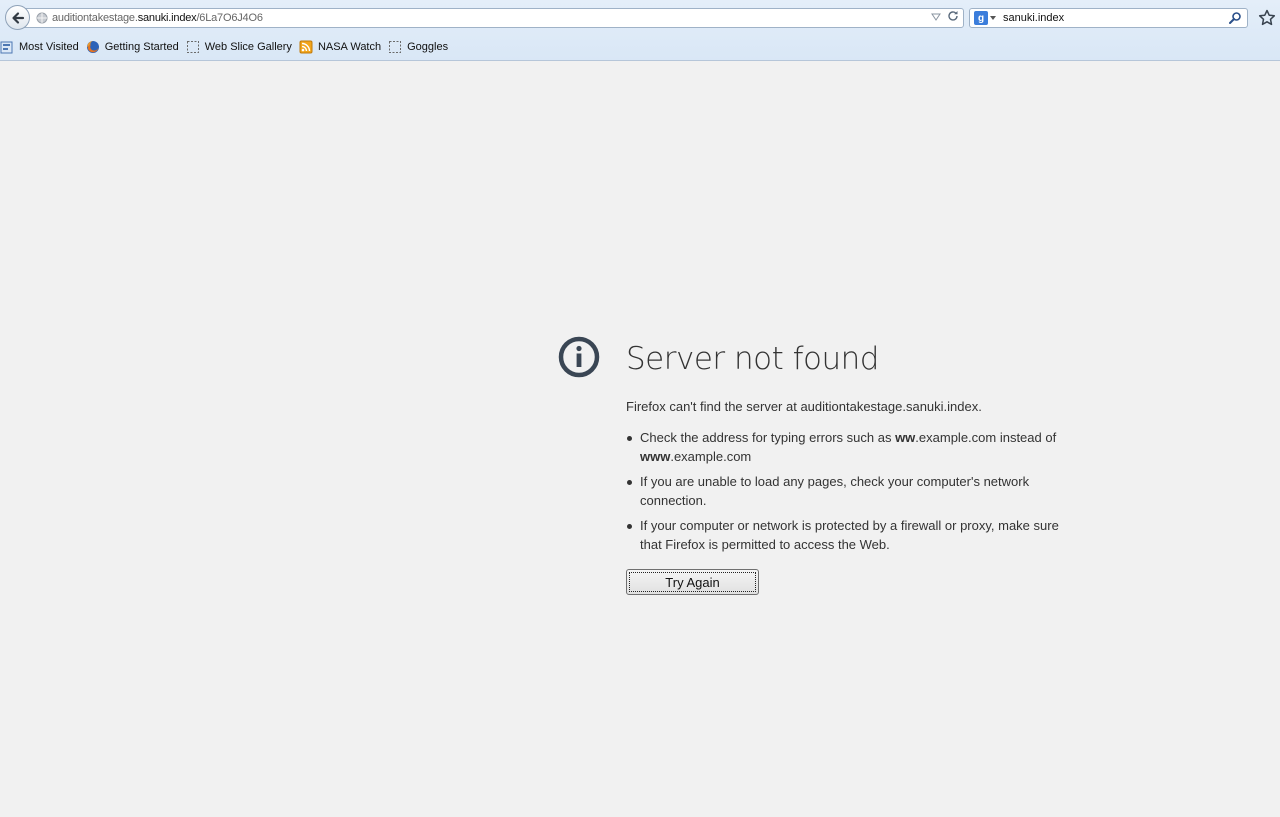 This screenshot has height=817, width=1280. I want to click on try-again-button: Try Again, so click(692, 582).